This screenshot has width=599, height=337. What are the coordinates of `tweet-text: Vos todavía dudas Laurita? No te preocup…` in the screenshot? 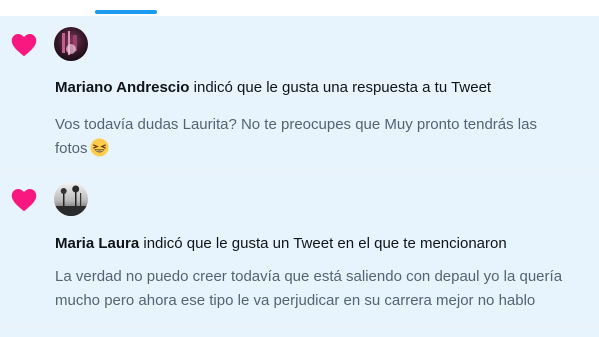 It's located at (325, 137).